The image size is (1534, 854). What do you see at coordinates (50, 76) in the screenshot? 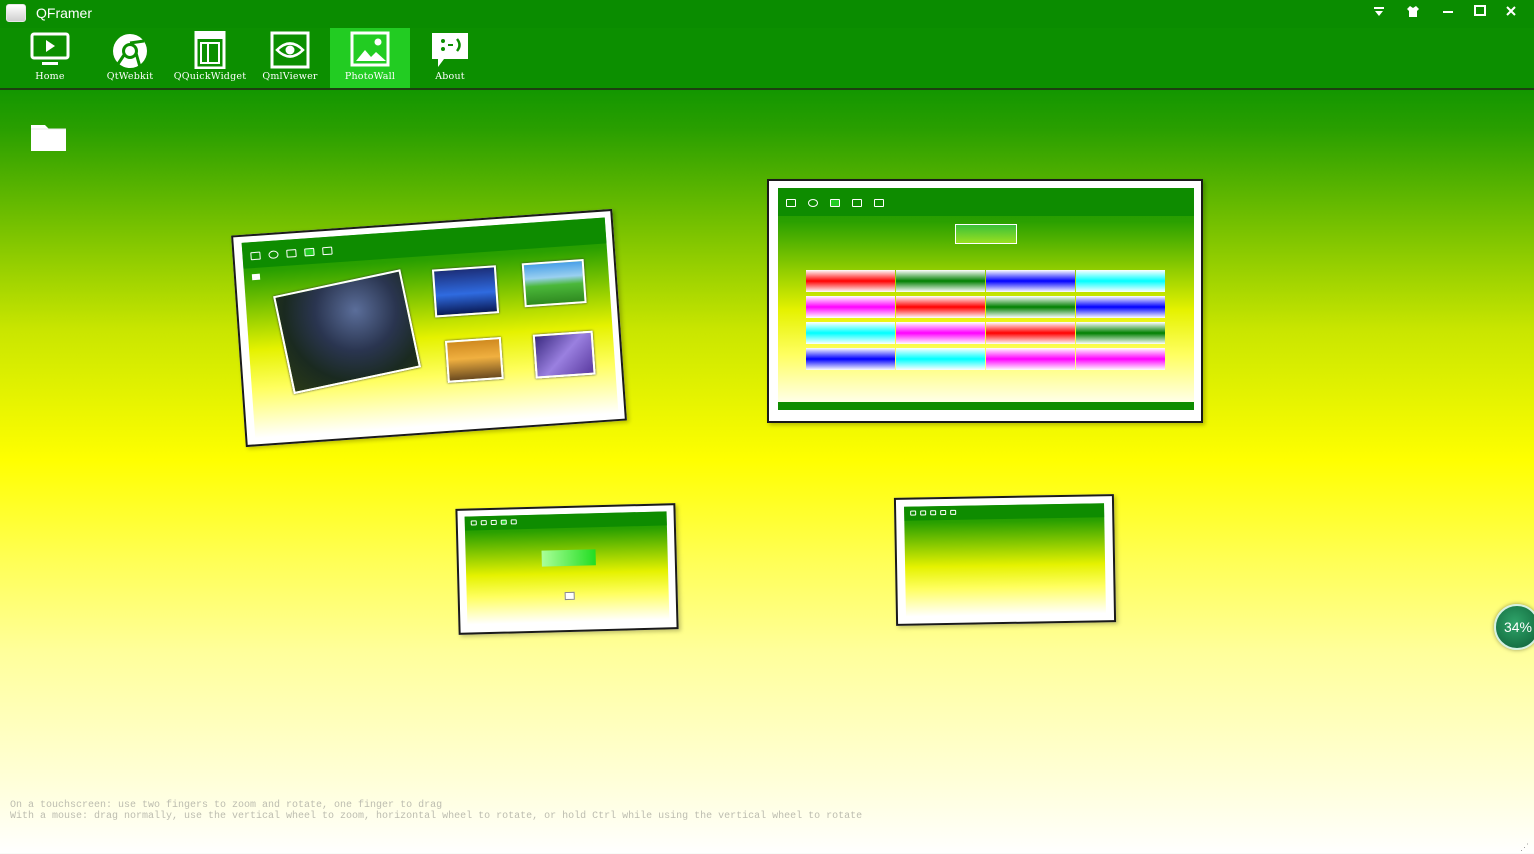
I see `tab-home-label: Home` at bounding box center [50, 76].